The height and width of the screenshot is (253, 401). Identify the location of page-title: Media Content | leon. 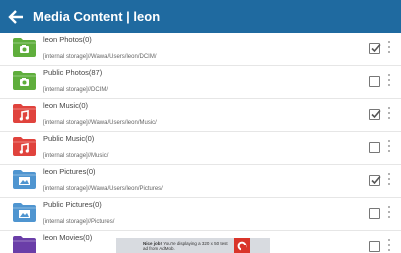
(97, 16).